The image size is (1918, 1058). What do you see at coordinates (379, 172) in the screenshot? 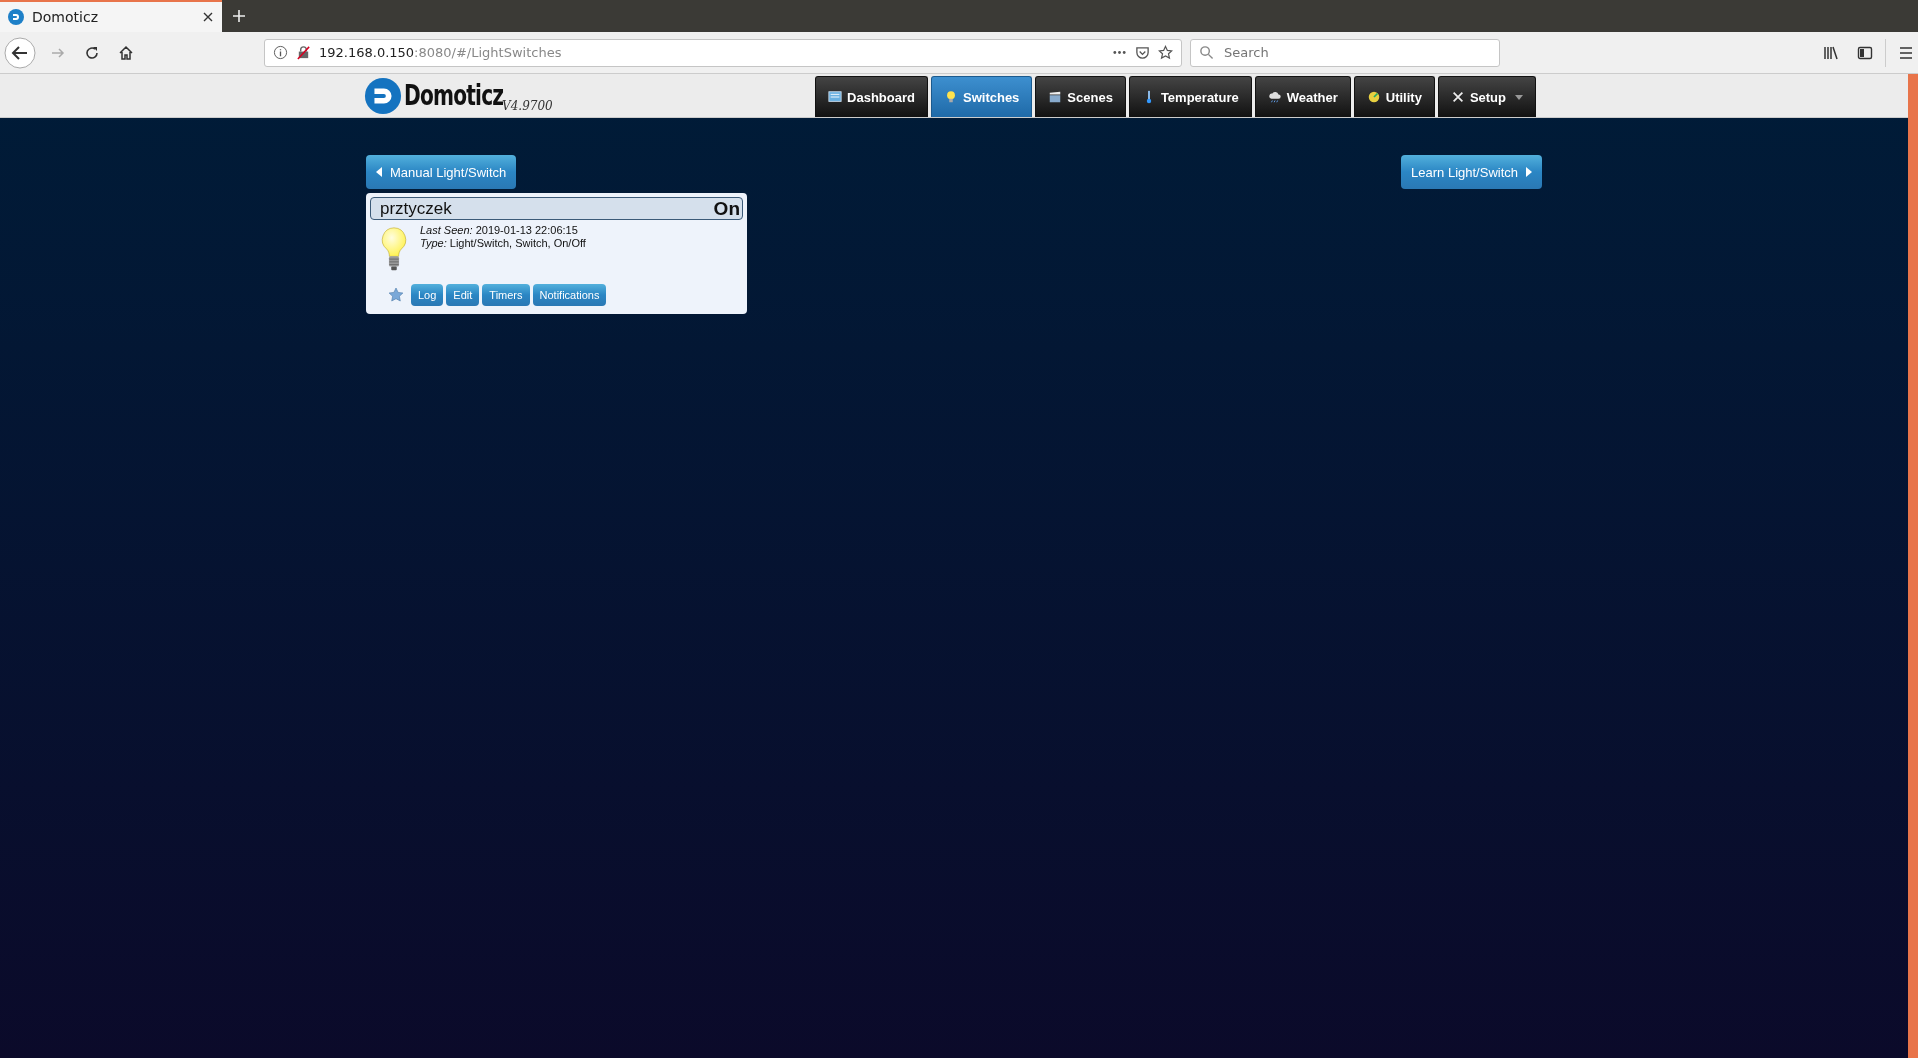
I see `left-arrow-icon` at bounding box center [379, 172].